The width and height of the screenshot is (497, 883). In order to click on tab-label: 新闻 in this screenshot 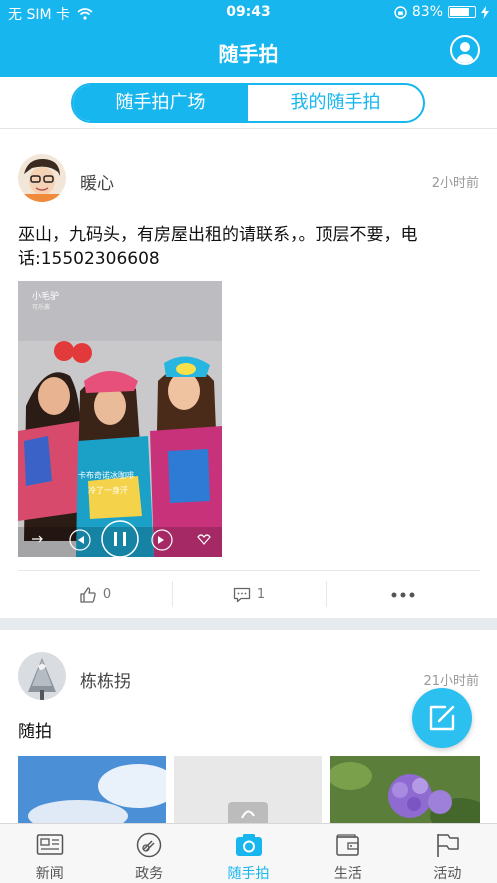, I will do `click(49, 874)`.